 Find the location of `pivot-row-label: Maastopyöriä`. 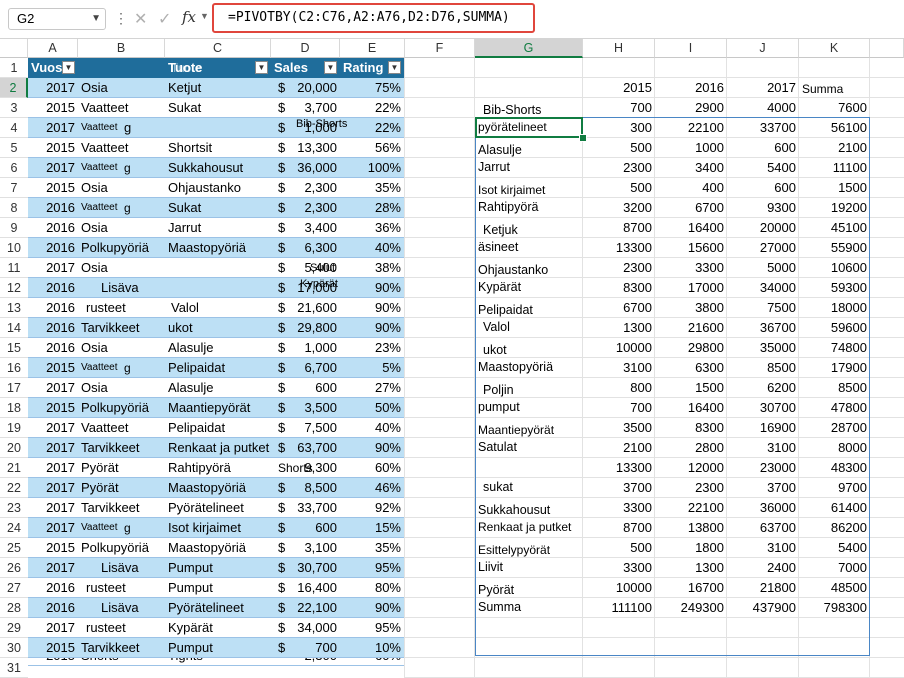

pivot-row-label: Maastopyöriä is located at coordinates (529, 367).